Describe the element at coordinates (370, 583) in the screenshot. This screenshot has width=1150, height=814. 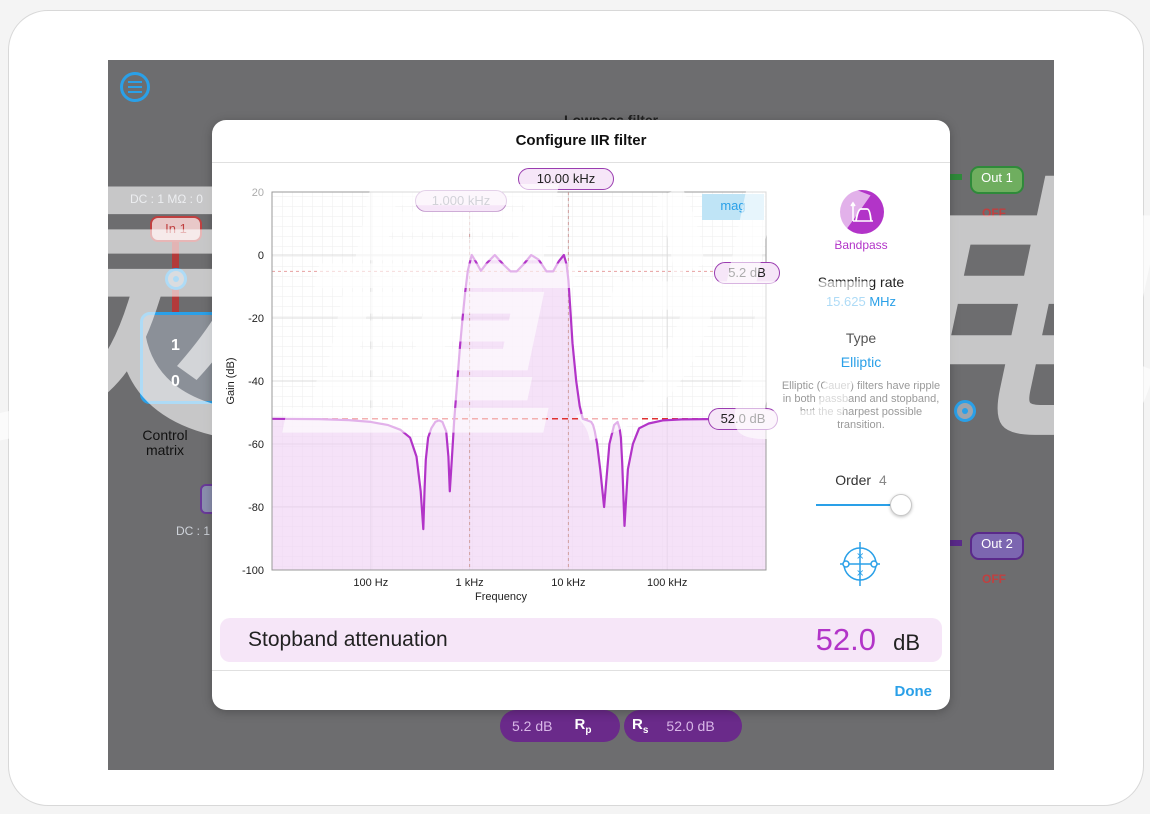
I see `x-tick-label: 100 Hz` at that location.